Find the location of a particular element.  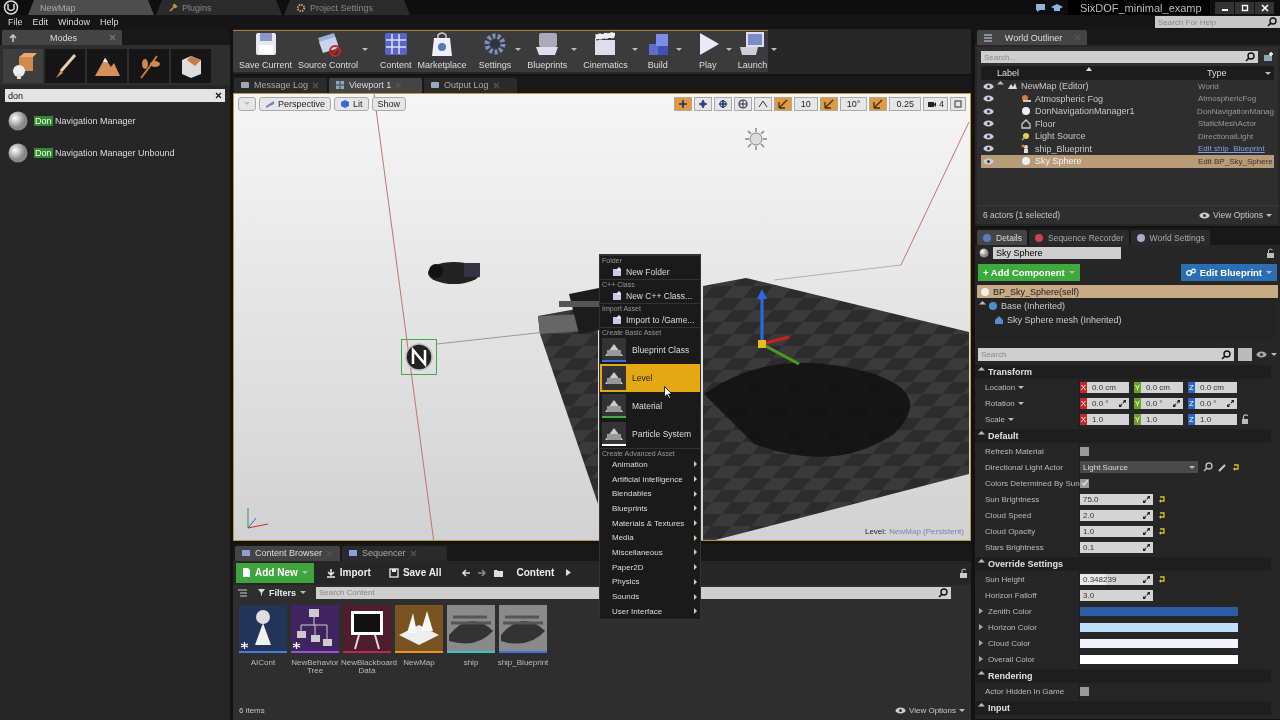

number-field: 0.1 is located at coordinates (1116, 547).